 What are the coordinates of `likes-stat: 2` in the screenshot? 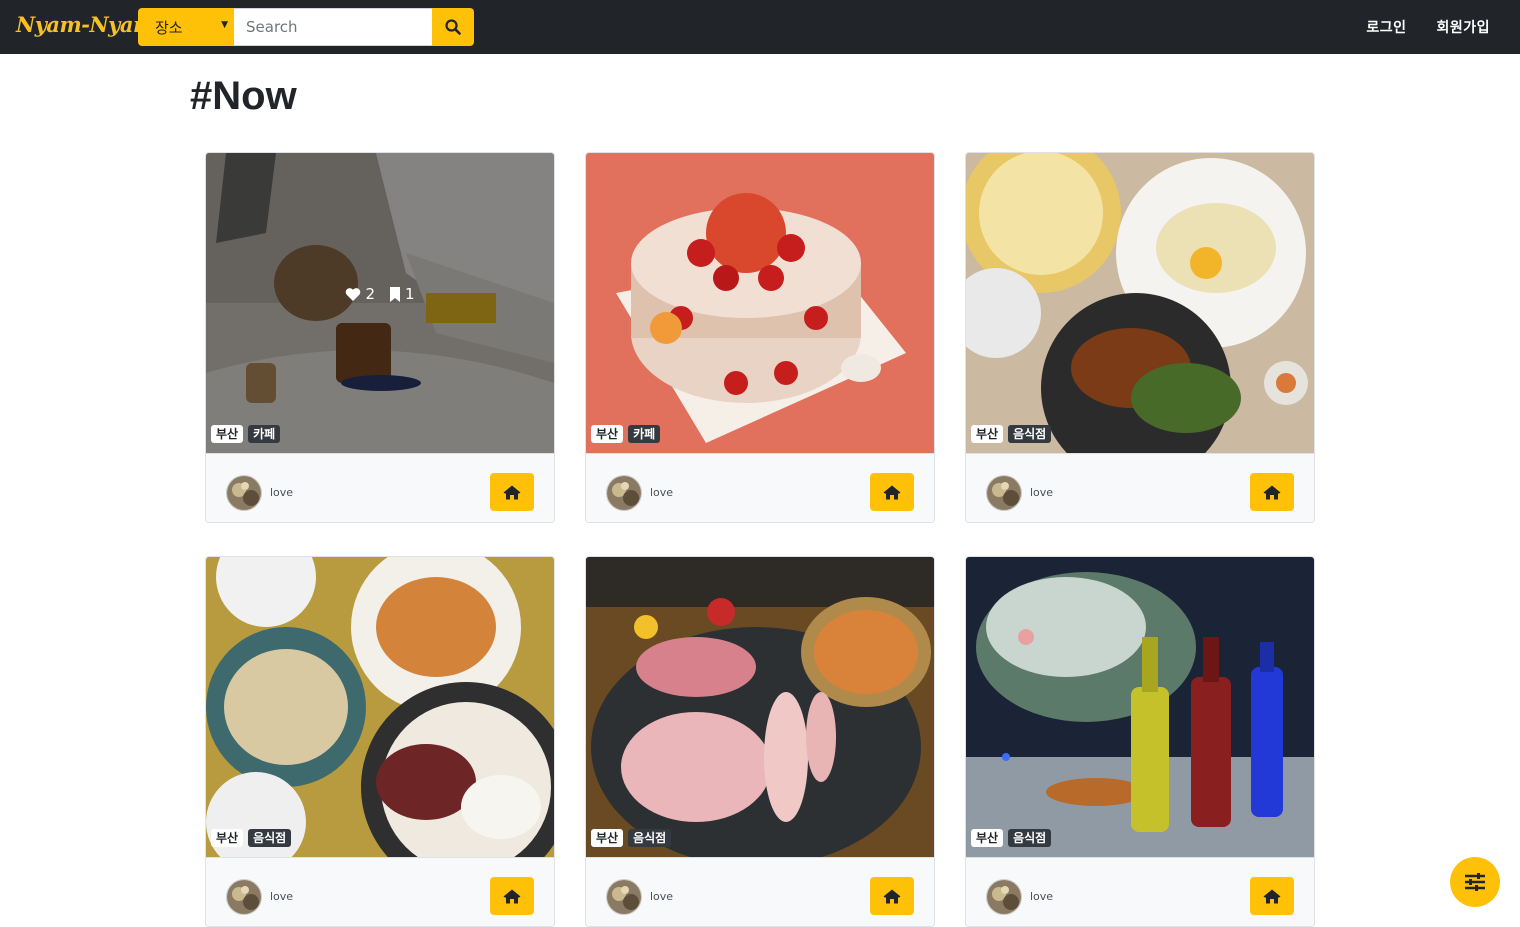 It's located at (360, 294).